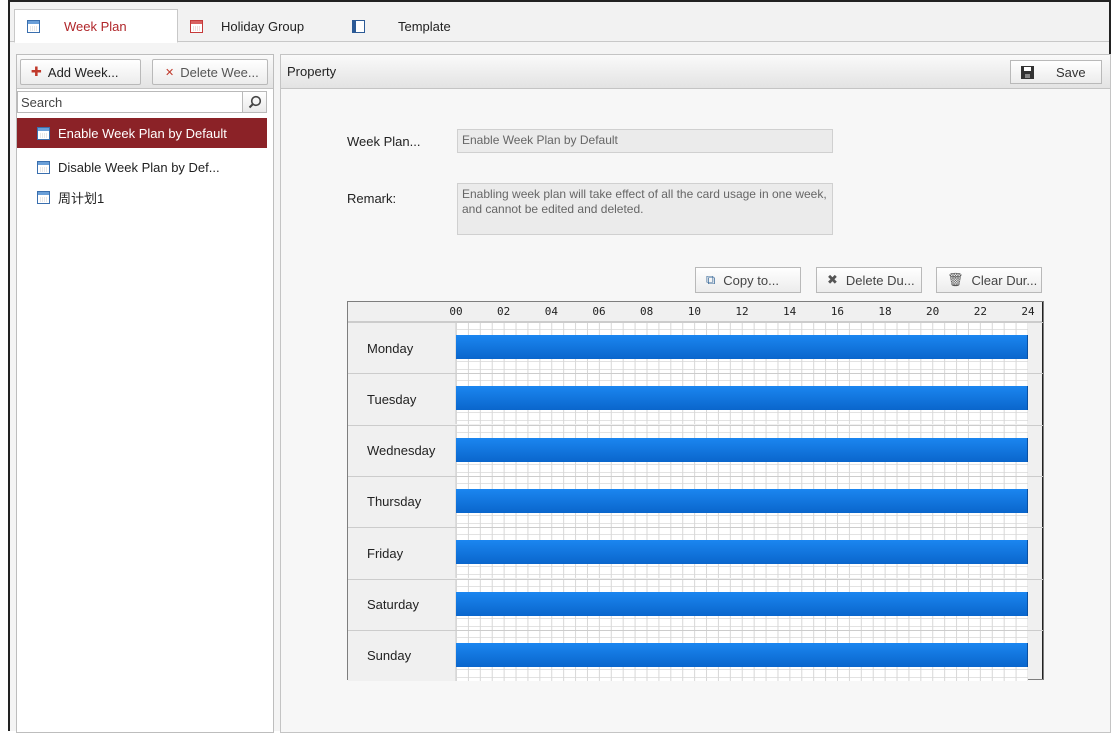  I want to click on schedule-row-friday: Friday, so click(695, 553).